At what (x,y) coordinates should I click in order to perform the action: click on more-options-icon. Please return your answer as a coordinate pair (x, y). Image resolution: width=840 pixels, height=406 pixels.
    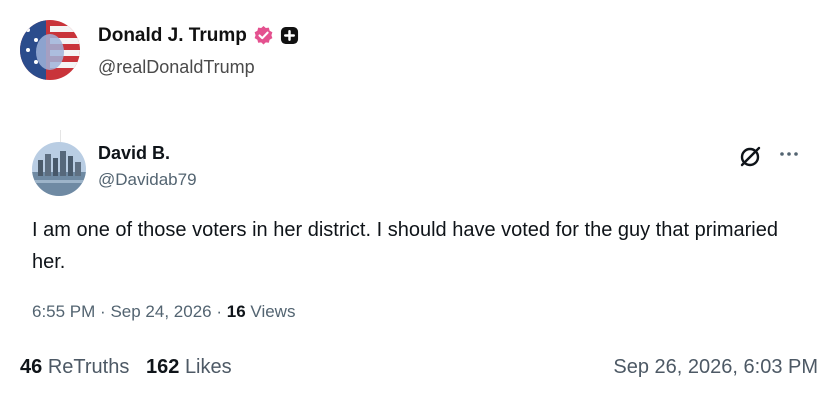
    Looking at the image, I should click on (789, 154).